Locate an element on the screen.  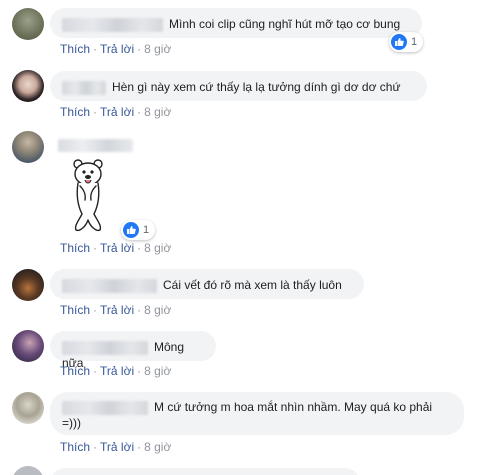
comment-7-partial is located at coordinates (249, 469).